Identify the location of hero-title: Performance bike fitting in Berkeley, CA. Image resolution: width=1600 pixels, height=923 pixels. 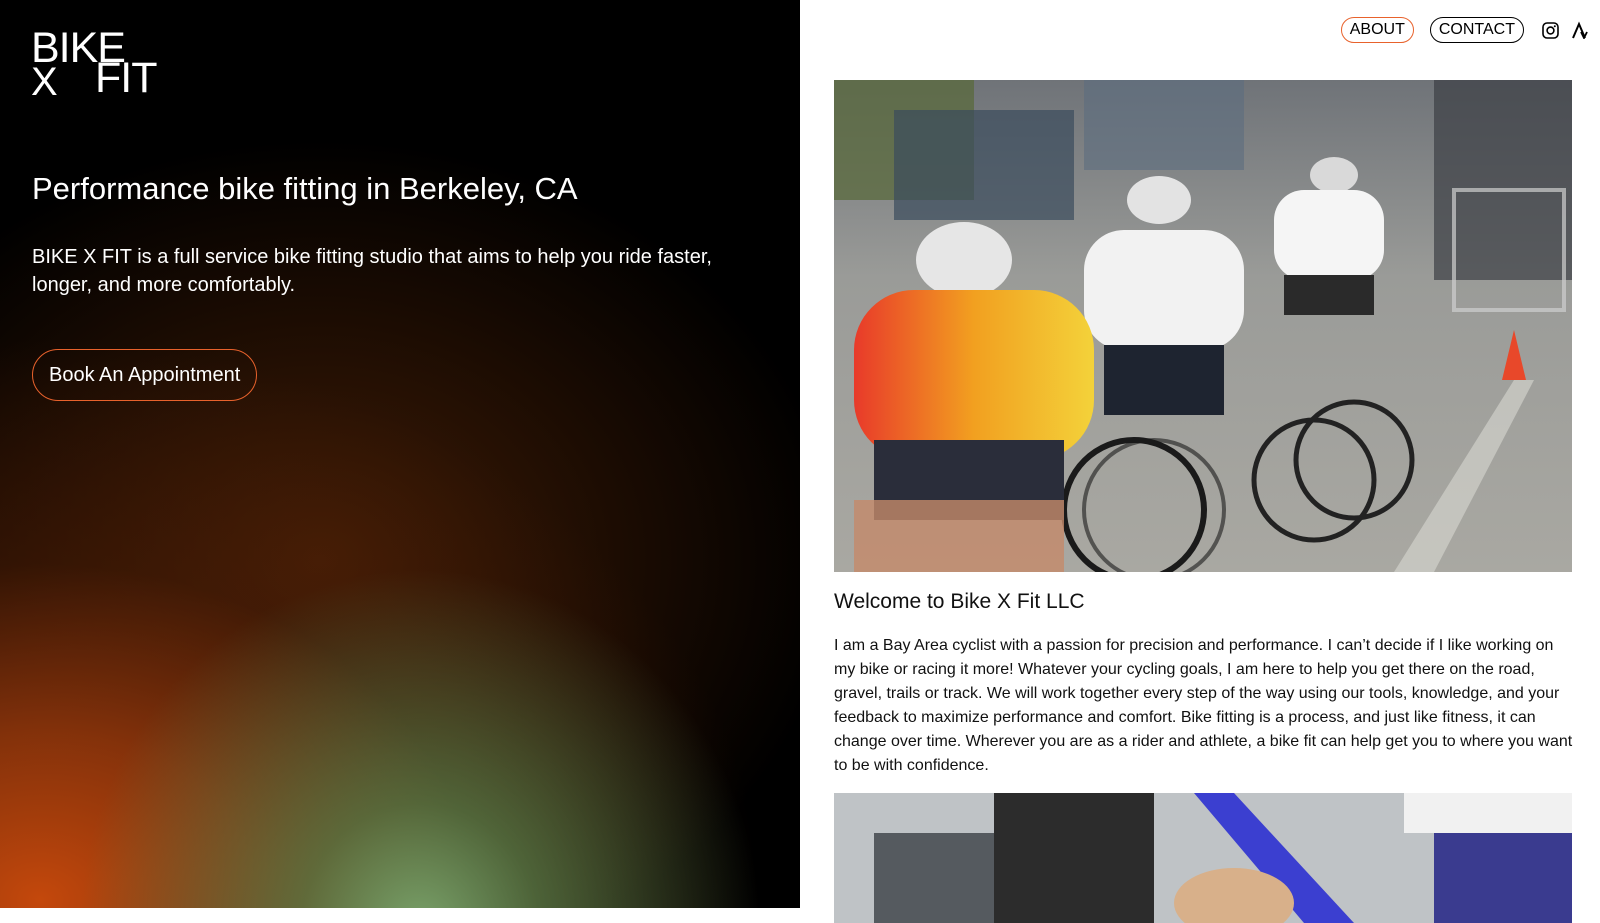
(305, 188).